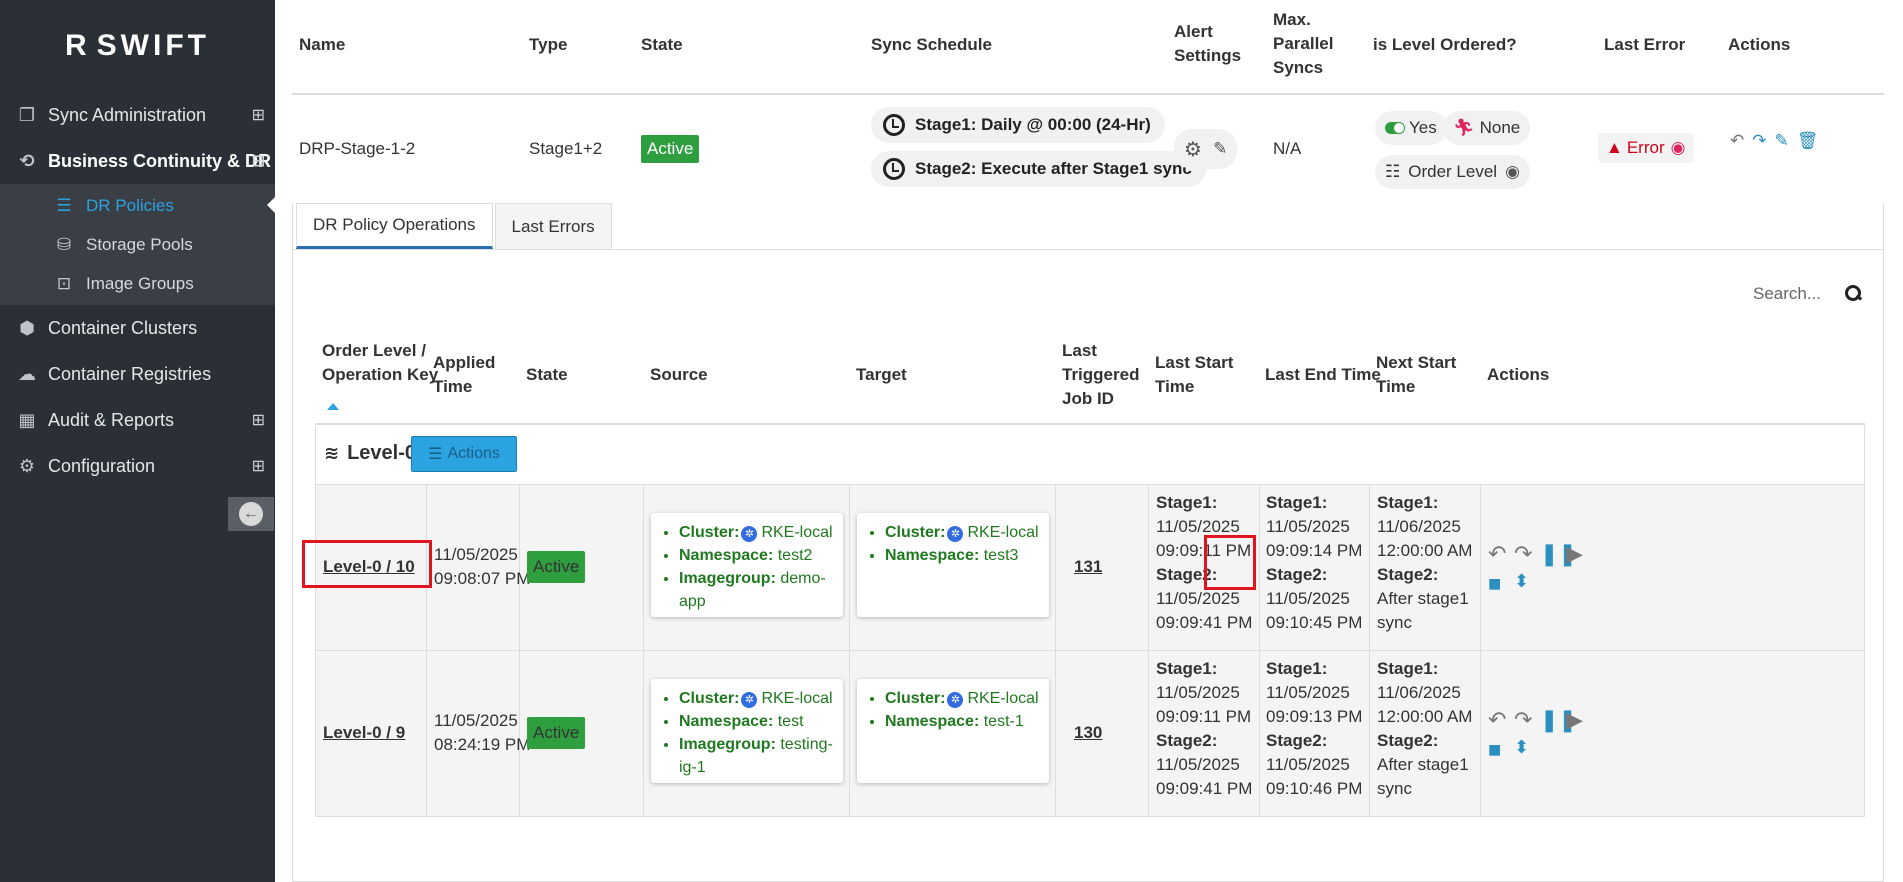 This screenshot has width=1903, height=882. Describe the element at coordinates (251, 514) in the screenshot. I see `sidebar-collapse-button: ←` at that location.